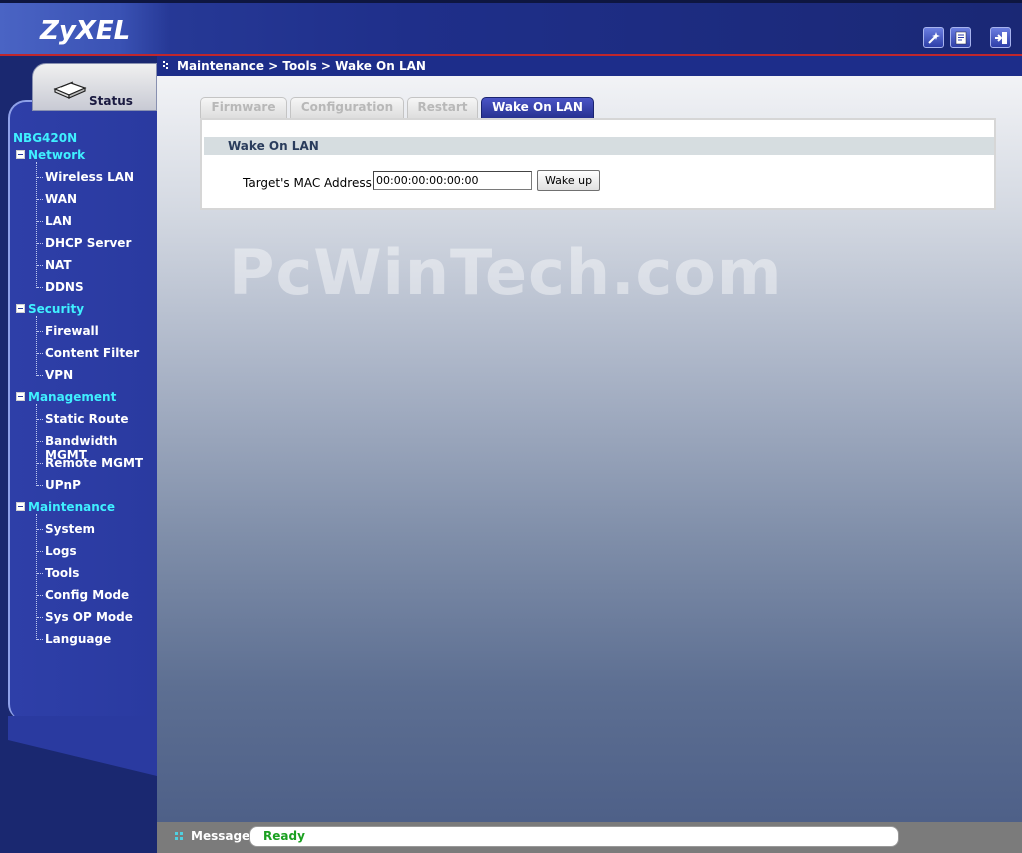 This screenshot has width=1022, height=853. Describe the element at coordinates (58, 265) in the screenshot. I see `sidebar-item-nat: NAT` at that location.